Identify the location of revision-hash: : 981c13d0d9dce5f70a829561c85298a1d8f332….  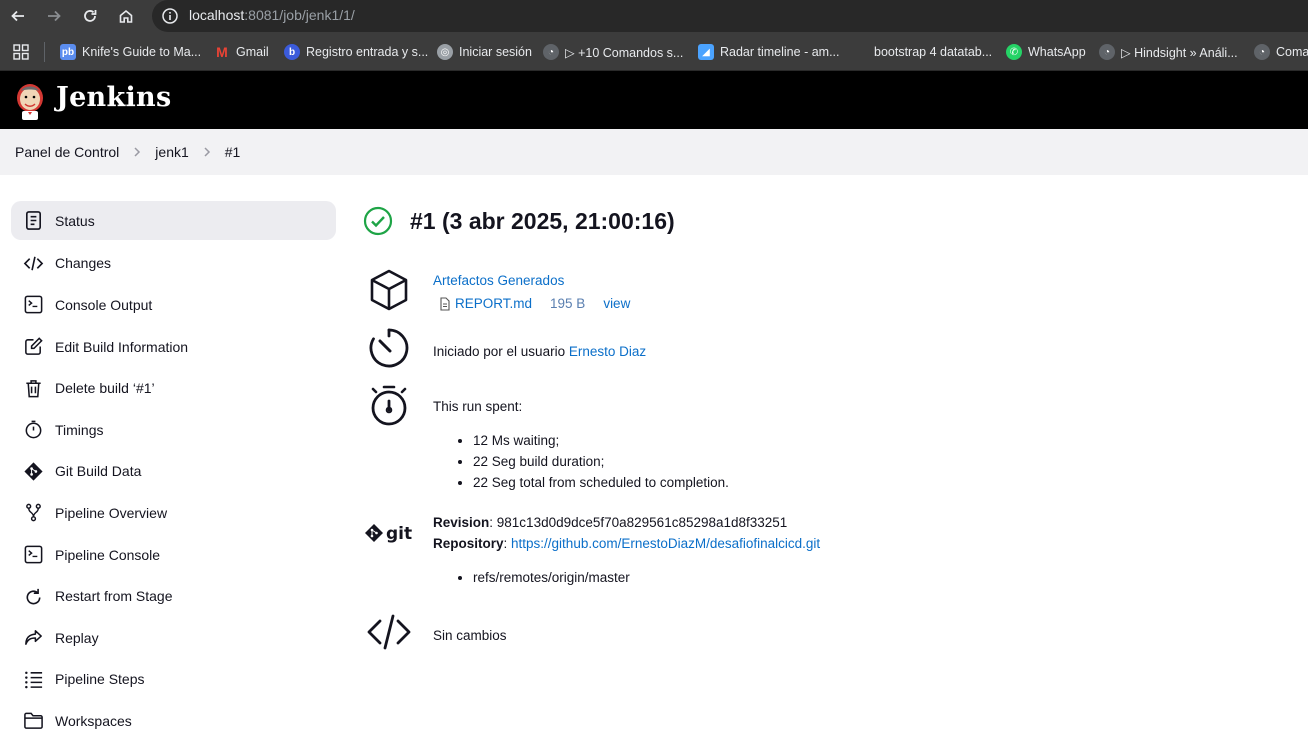
(638, 522).